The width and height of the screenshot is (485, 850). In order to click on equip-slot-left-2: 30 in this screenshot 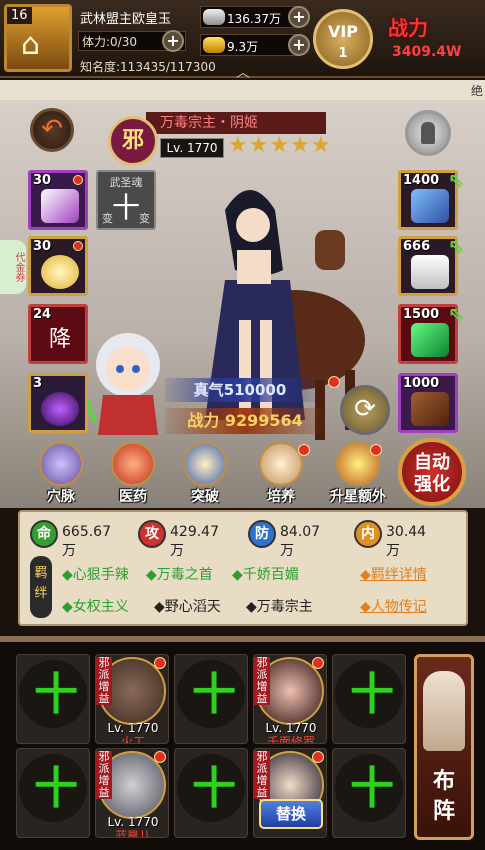, I will do `click(58, 266)`.